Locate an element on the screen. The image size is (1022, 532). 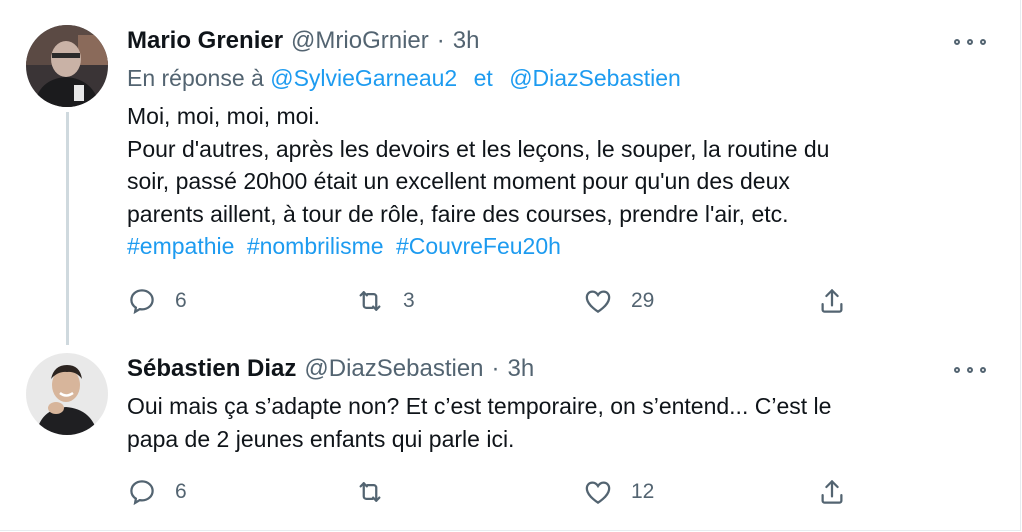
share-button is located at coordinates (832, 301).